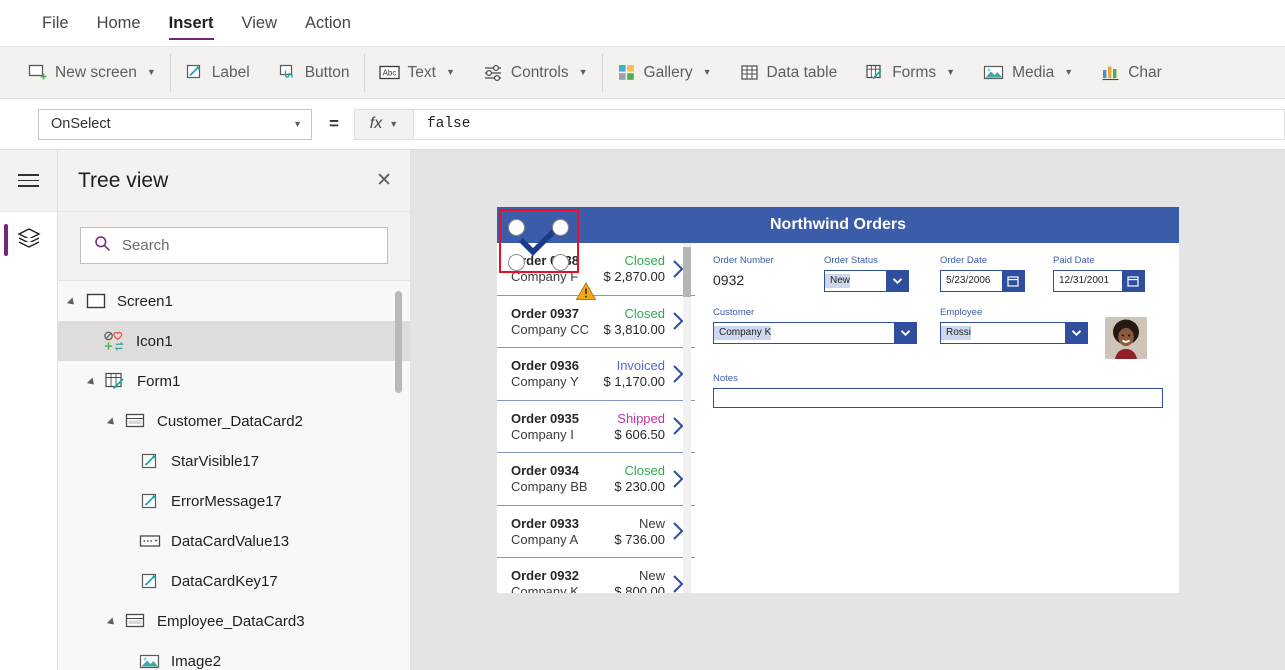 Image resolution: width=1285 pixels, height=670 pixels. Describe the element at coordinates (687, 272) in the screenshot. I see `gallery-scrollbar-thumb` at that location.